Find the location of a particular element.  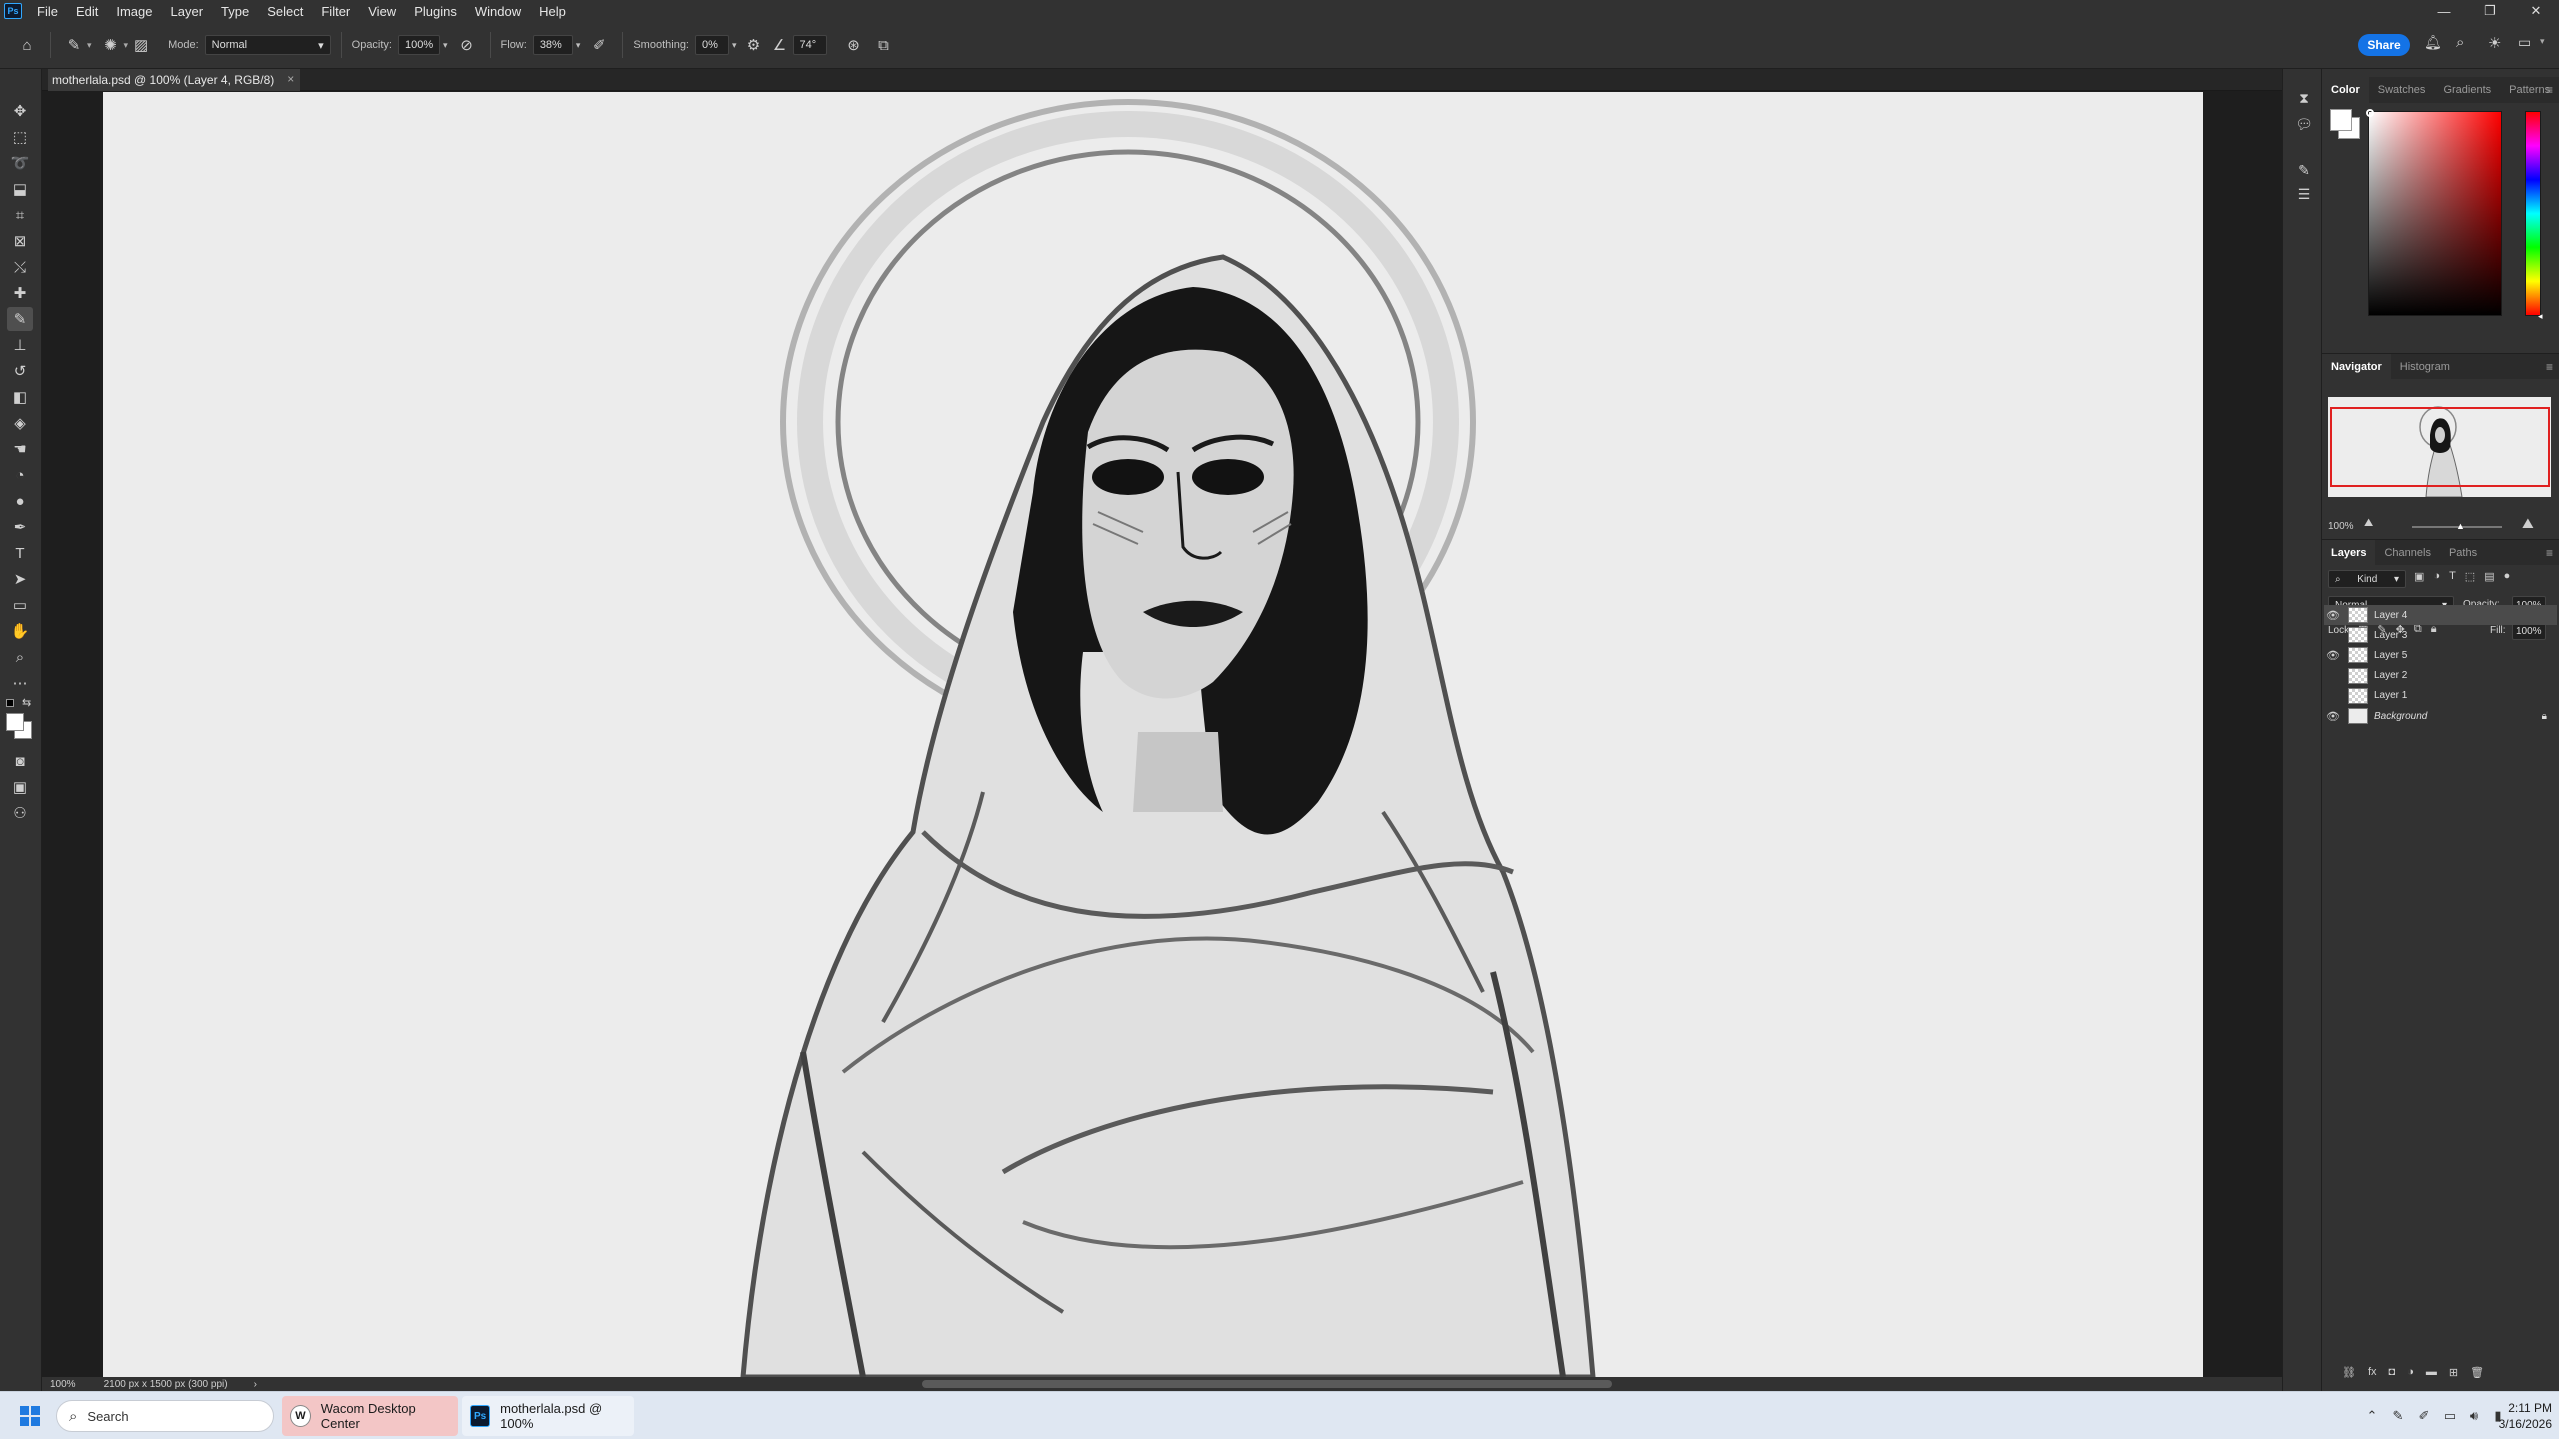

brushes-panel-icon: ✎ is located at coordinates (2304, 170).